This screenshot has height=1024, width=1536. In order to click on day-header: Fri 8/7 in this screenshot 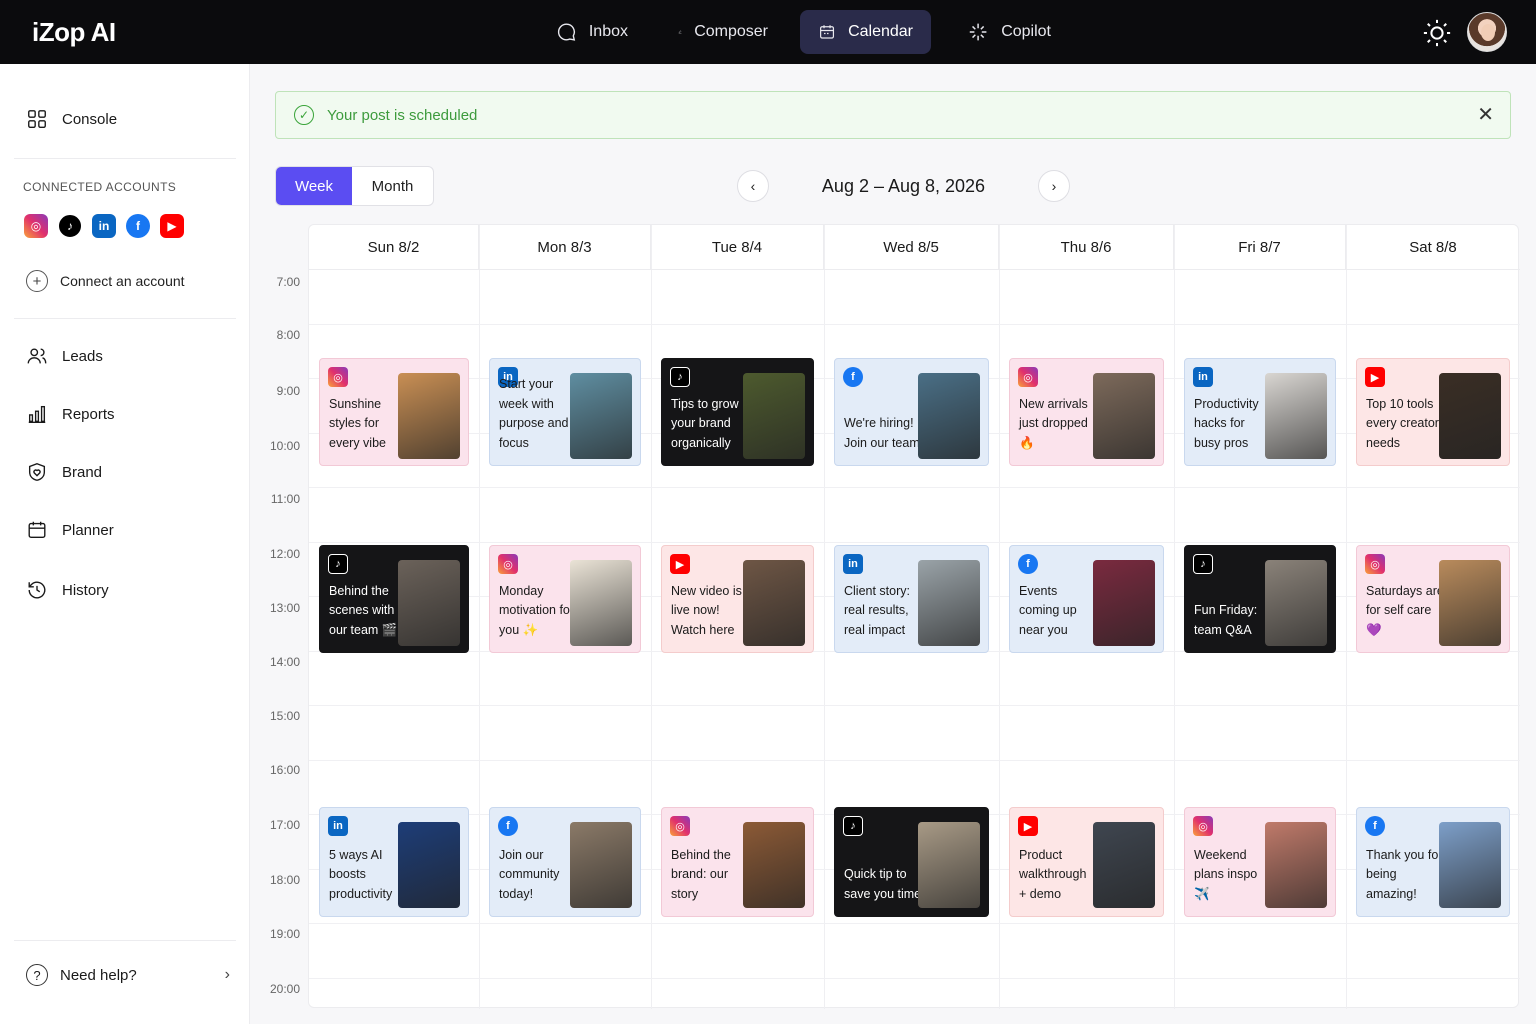, I will do `click(1260, 247)`.